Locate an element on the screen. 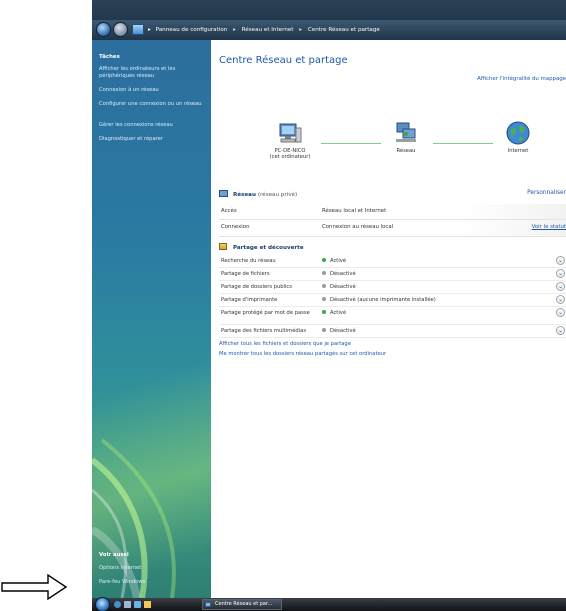  sharing-section-header: Partage et découverte is located at coordinates (261, 247).